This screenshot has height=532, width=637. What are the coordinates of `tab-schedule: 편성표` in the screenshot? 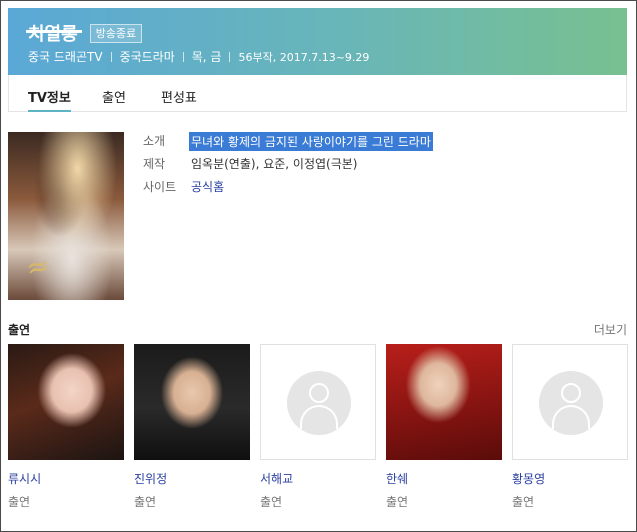 It's located at (179, 96).